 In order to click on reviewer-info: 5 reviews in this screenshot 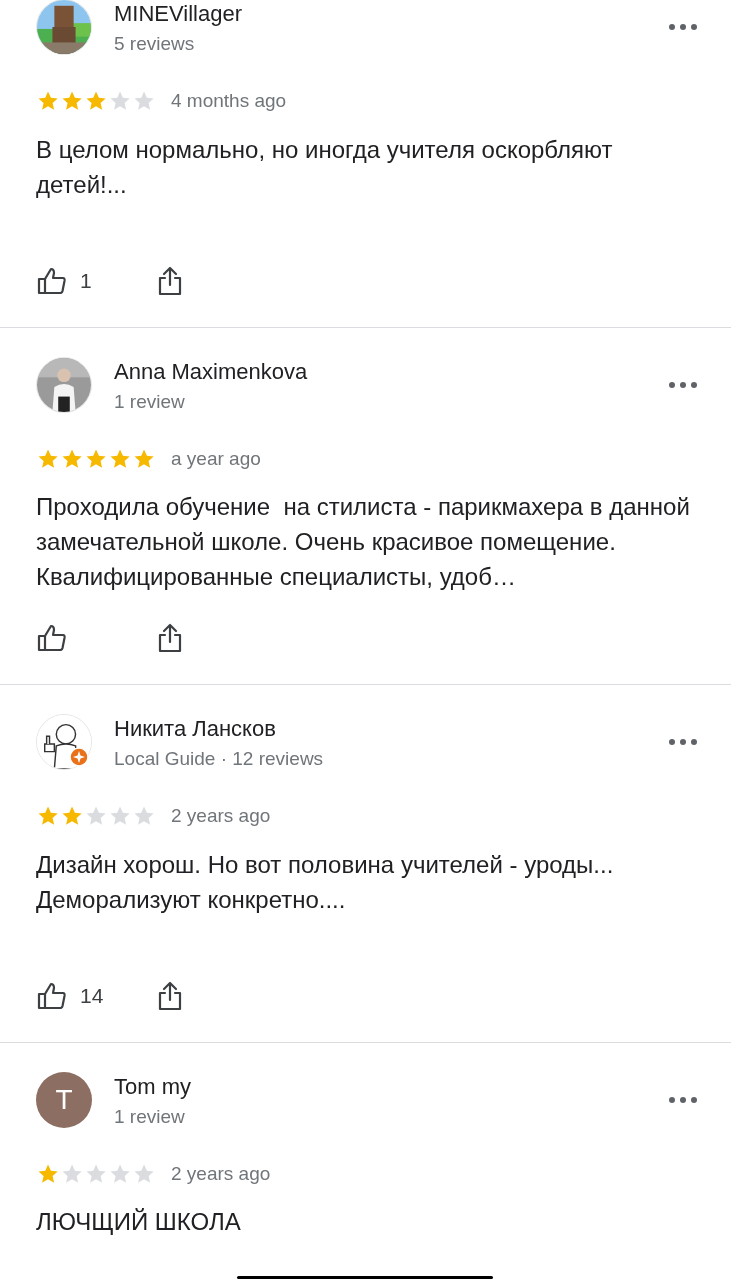, I will do `click(155, 44)`.